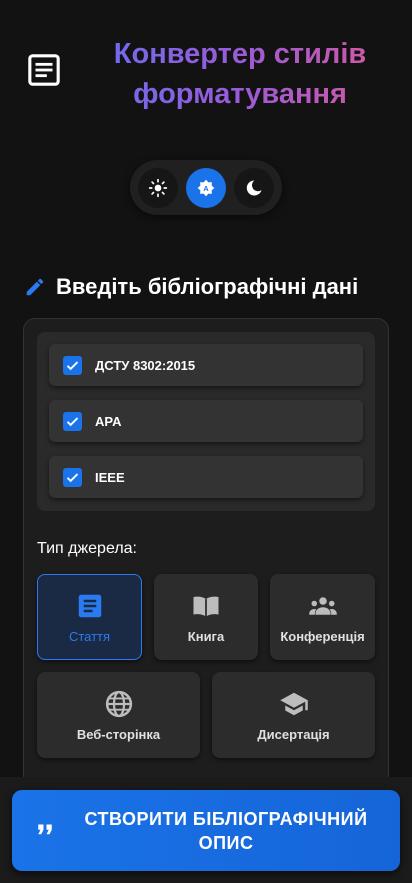  What do you see at coordinates (206, 477) in the screenshot?
I see `style-item-ieee: IEEE` at bounding box center [206, 477].